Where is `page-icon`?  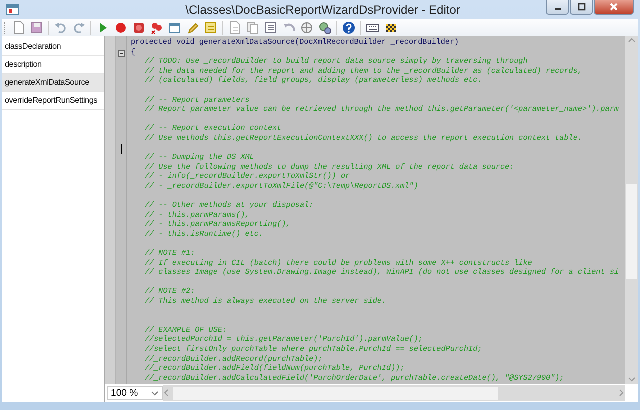 page-icon is located at coordinates (235, 27).